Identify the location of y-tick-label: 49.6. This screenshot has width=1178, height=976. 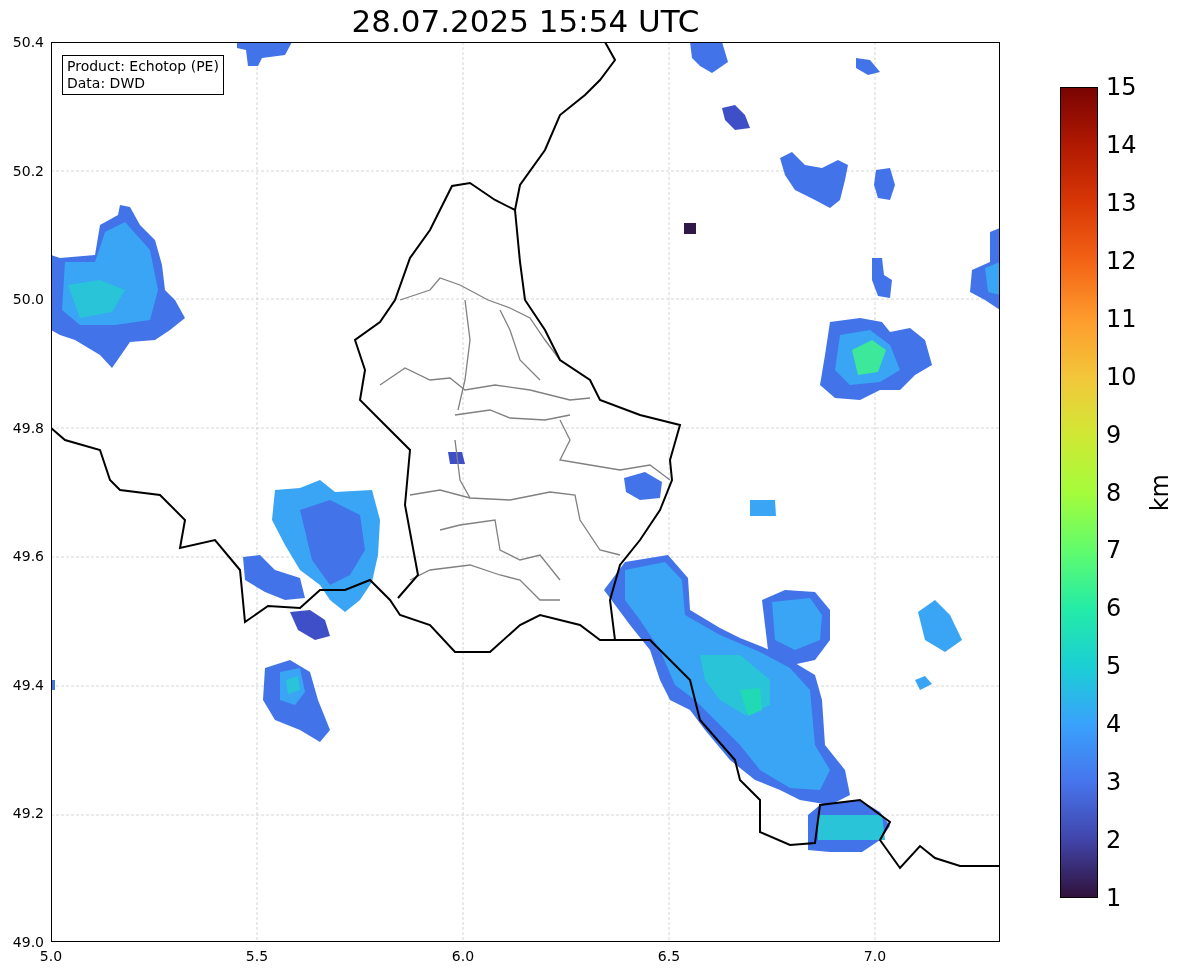
(28, 556).